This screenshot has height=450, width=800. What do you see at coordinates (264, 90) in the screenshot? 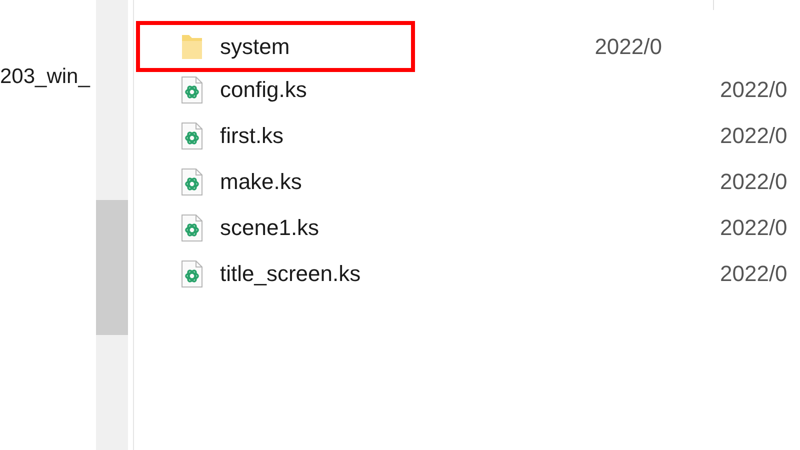
I see `file-name: config.ks` at bounding box center [264, 90].